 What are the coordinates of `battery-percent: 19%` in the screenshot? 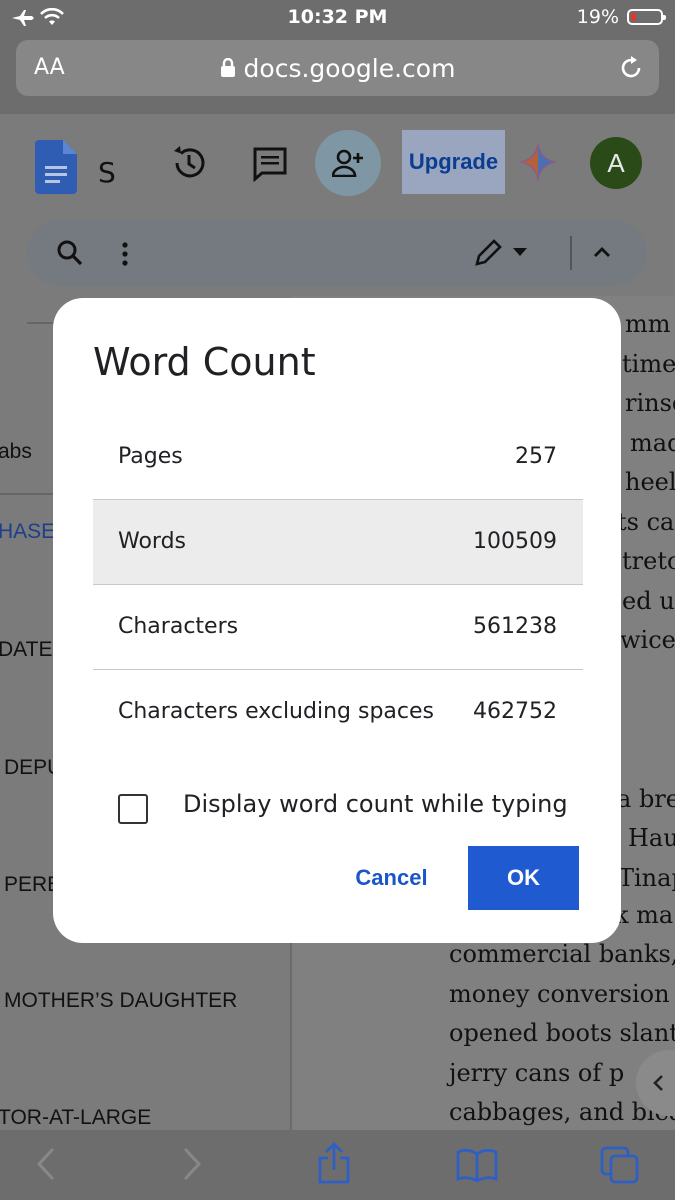 It's located at (597, 17).